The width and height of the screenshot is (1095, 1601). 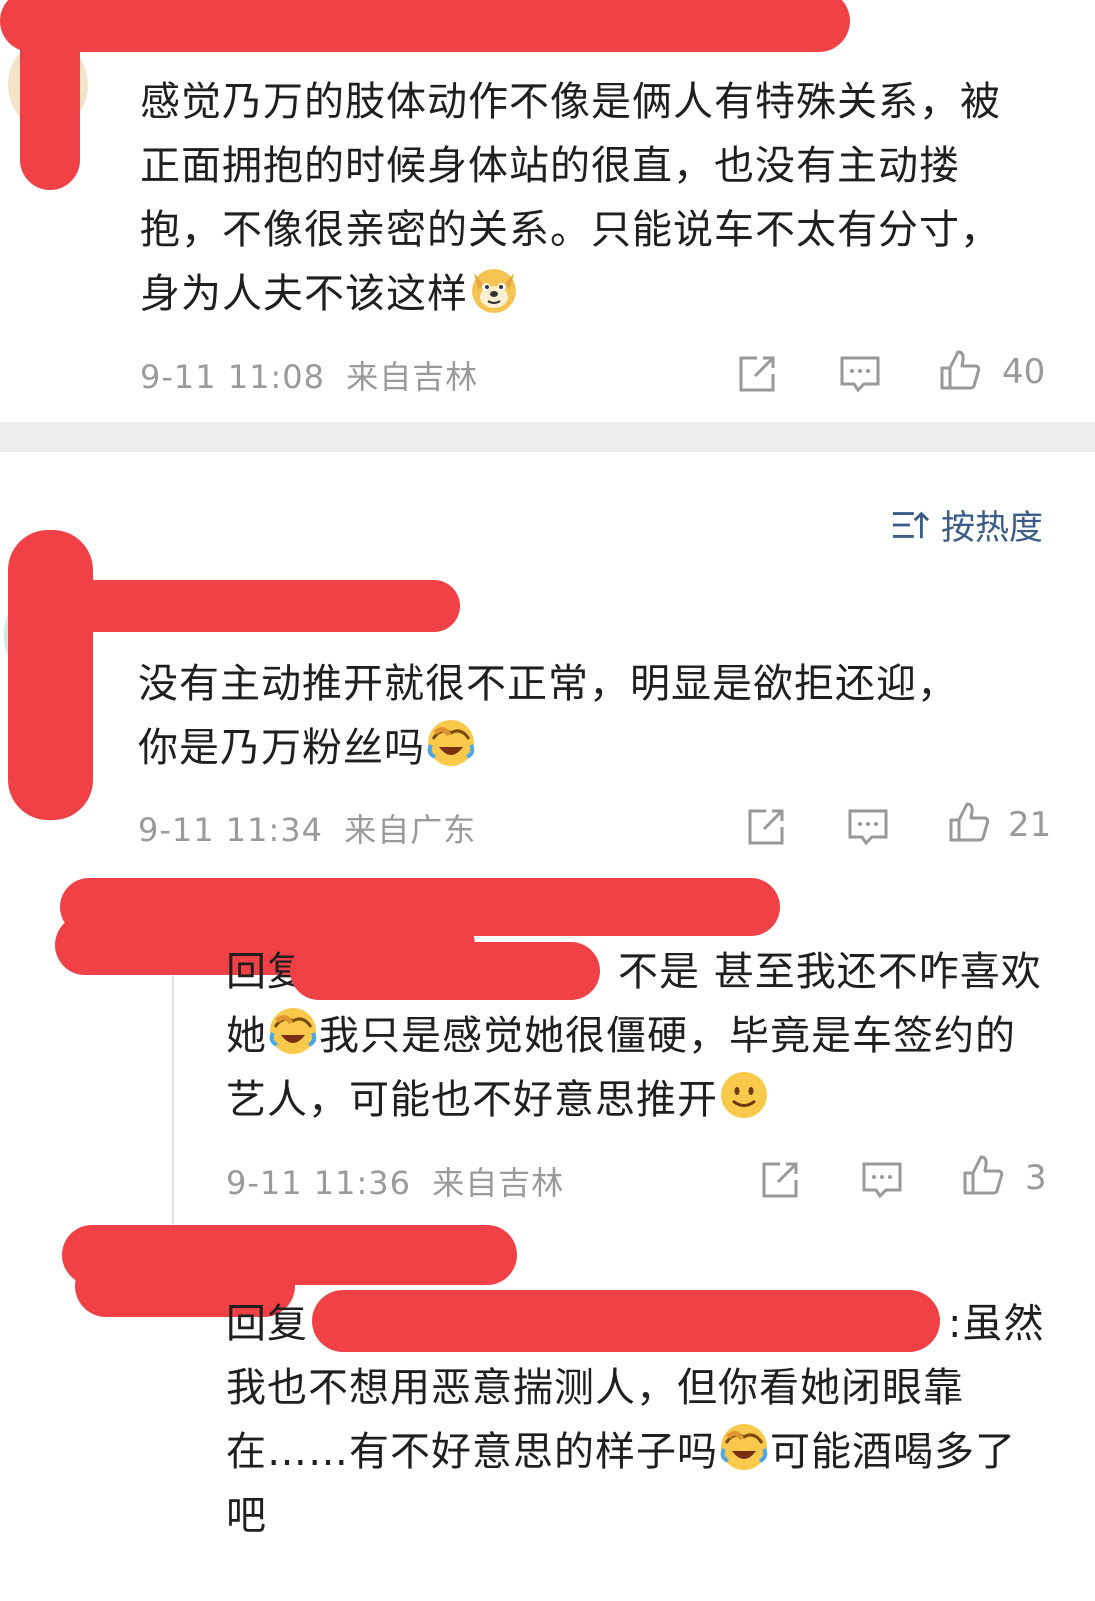 I want to click on comment-location: 来自吉林, so click(x=412, y=377).